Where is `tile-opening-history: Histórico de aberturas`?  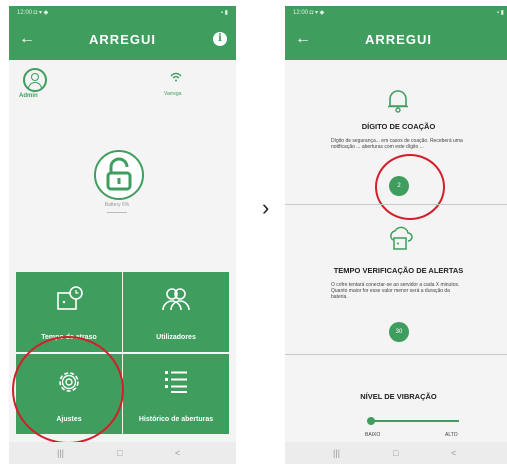
tile-opening-history: Histórico de aberturas is located at coordinates (176, 394).